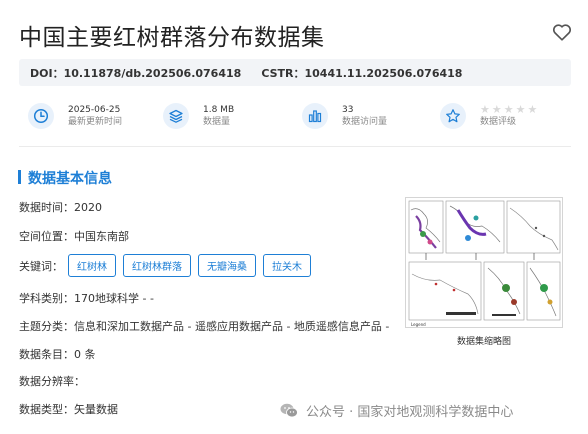 The image size is (588, 434). I want to click on visits-value: 33, so click(348, 109).